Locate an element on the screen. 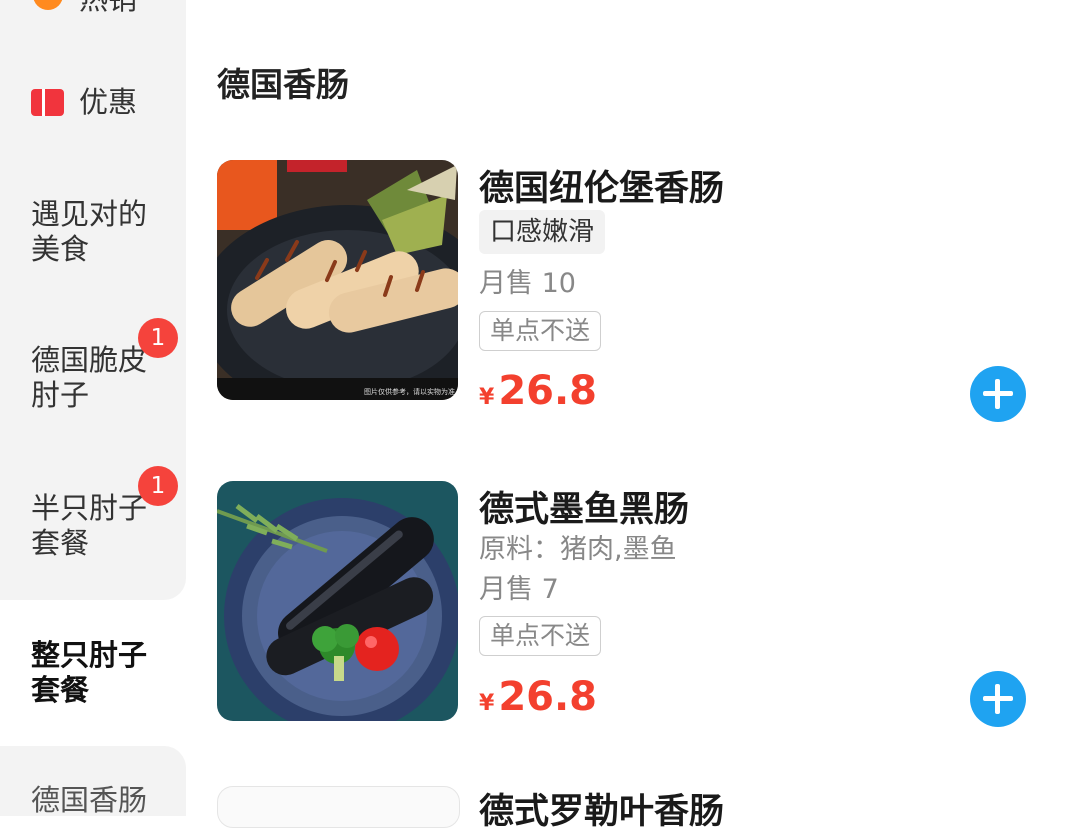 Image resolution: width=1080 pixels, height=834 pixels. sidebar-item-label: 德国脆皮肘子 is located at coordinates (89, 377).